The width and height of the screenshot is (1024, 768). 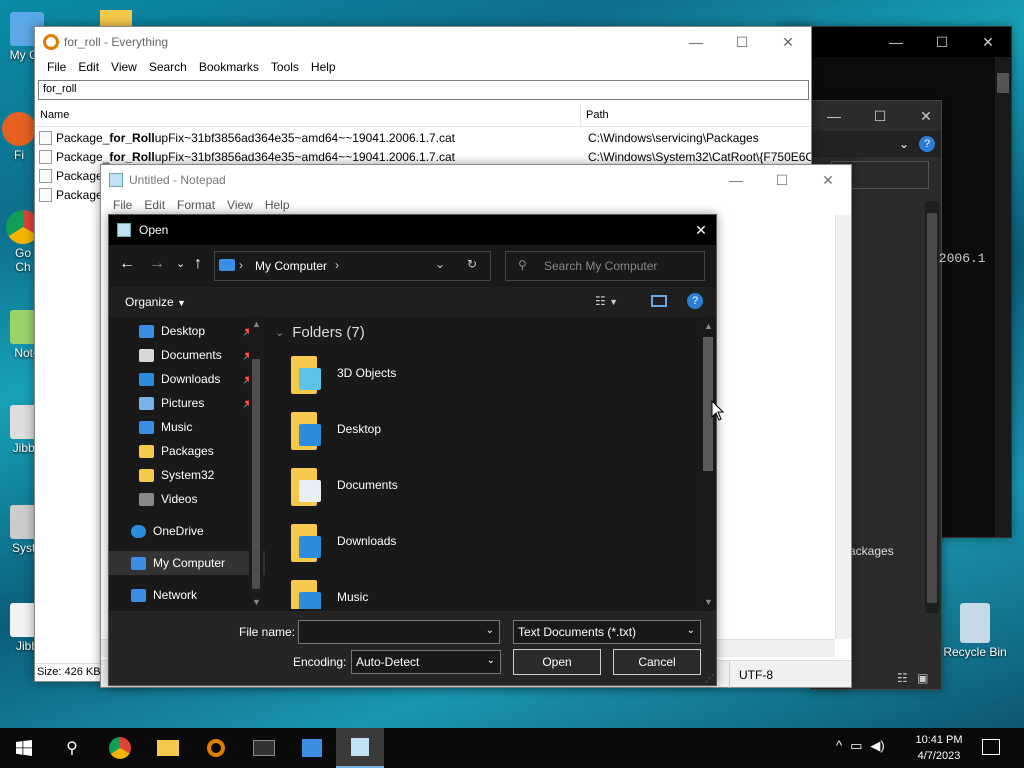 I want to click on nav-item-pictures: Pictures📌, so click(x=187, y=403).